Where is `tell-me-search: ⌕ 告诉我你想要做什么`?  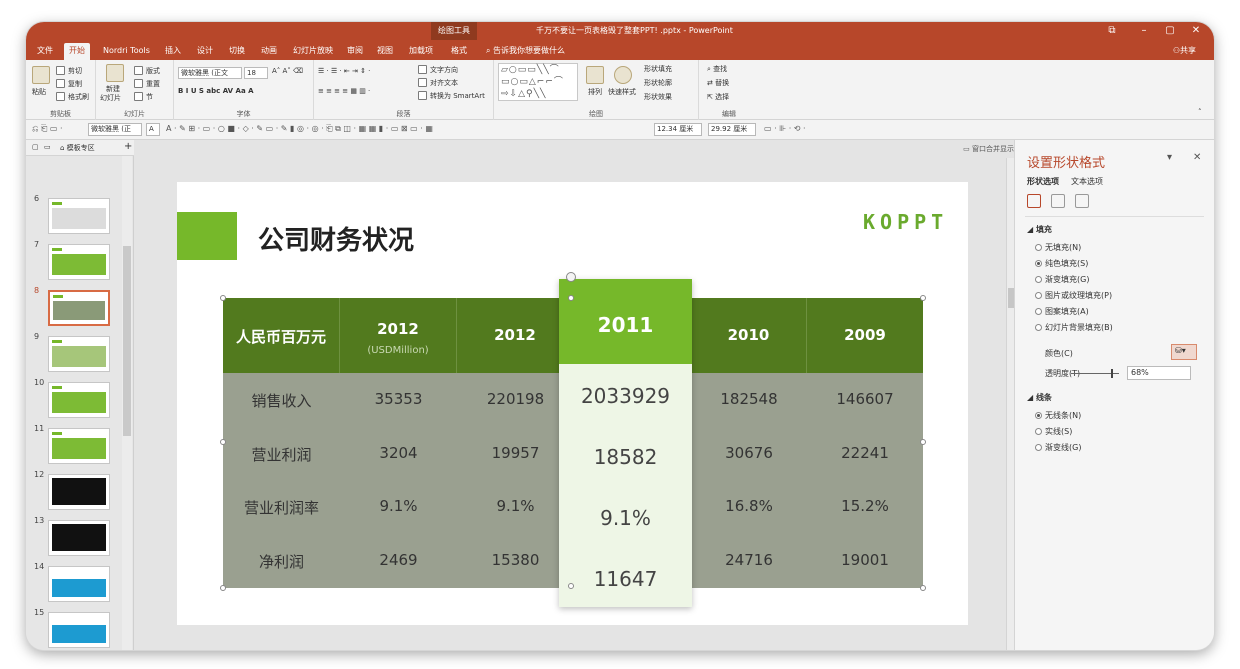
tell-me-search: ⌕ 告诉我你想要做什么 is located at coordinates (525, 51).